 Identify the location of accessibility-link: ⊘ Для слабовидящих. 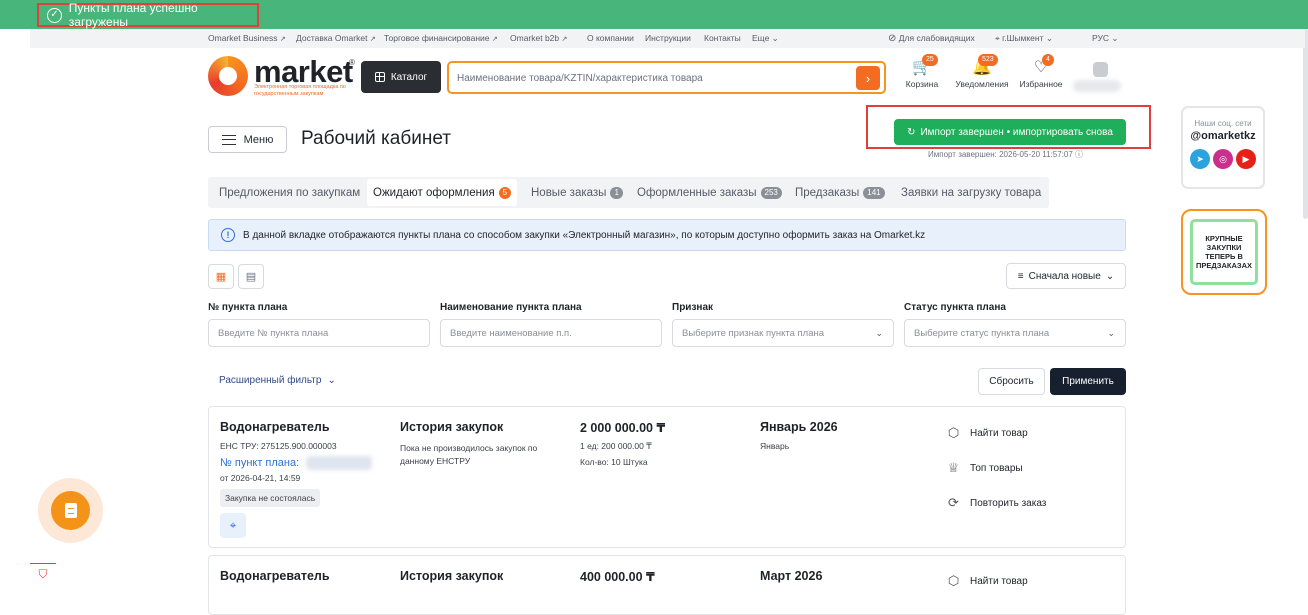
(931, 38).